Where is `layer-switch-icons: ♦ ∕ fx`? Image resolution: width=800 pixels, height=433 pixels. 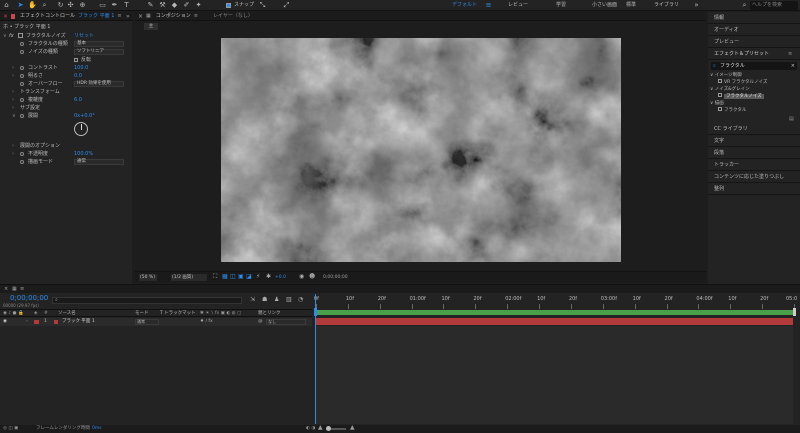
layer-switch-icons: ♦ ∕ fx is located at coordinates (206, 322).